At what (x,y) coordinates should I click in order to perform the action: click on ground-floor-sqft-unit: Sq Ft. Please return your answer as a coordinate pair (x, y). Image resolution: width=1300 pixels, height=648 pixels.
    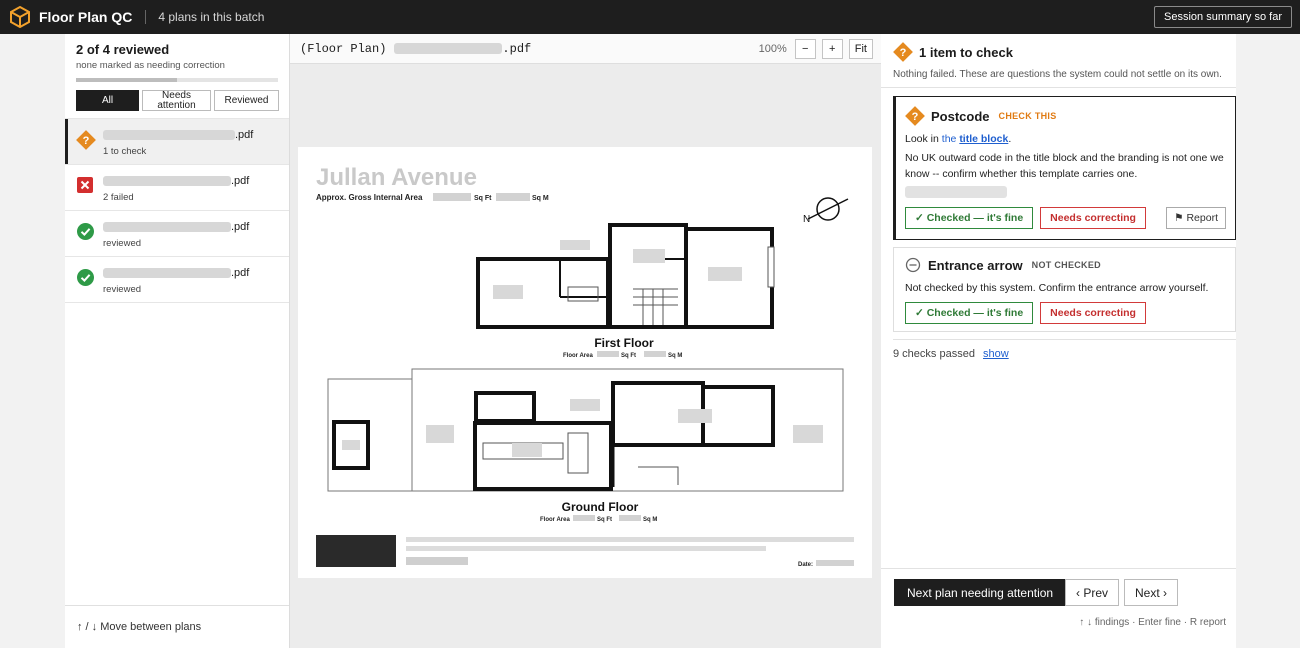
    Looking at the image, I should click on (604, 520).